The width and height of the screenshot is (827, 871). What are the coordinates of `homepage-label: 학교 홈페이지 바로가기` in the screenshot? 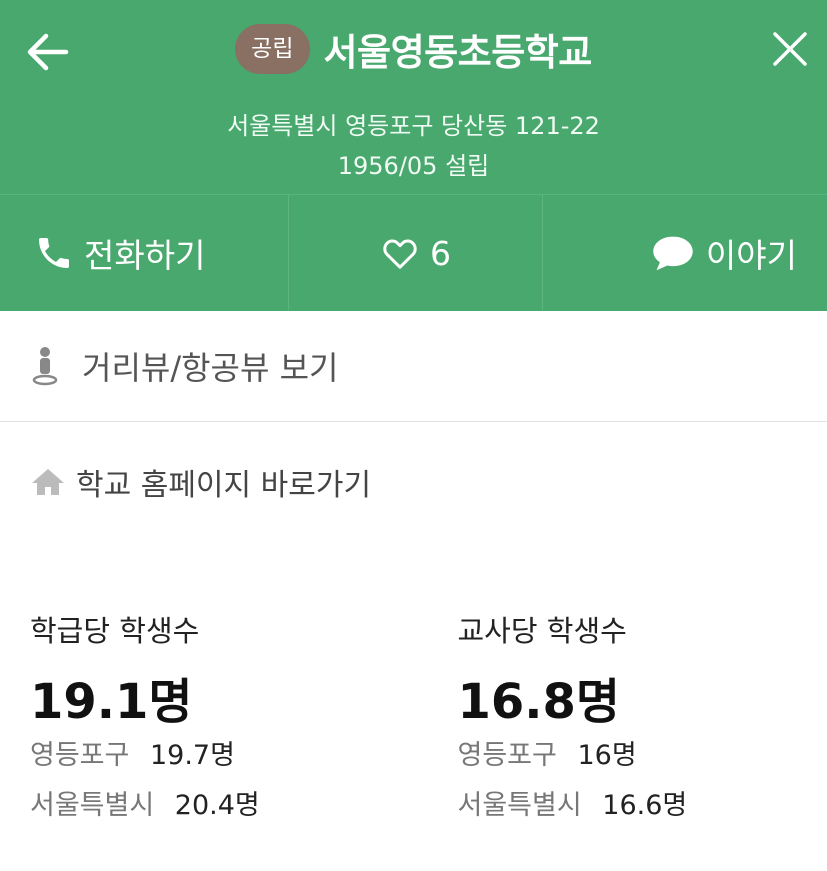 It's located at (224, 485).